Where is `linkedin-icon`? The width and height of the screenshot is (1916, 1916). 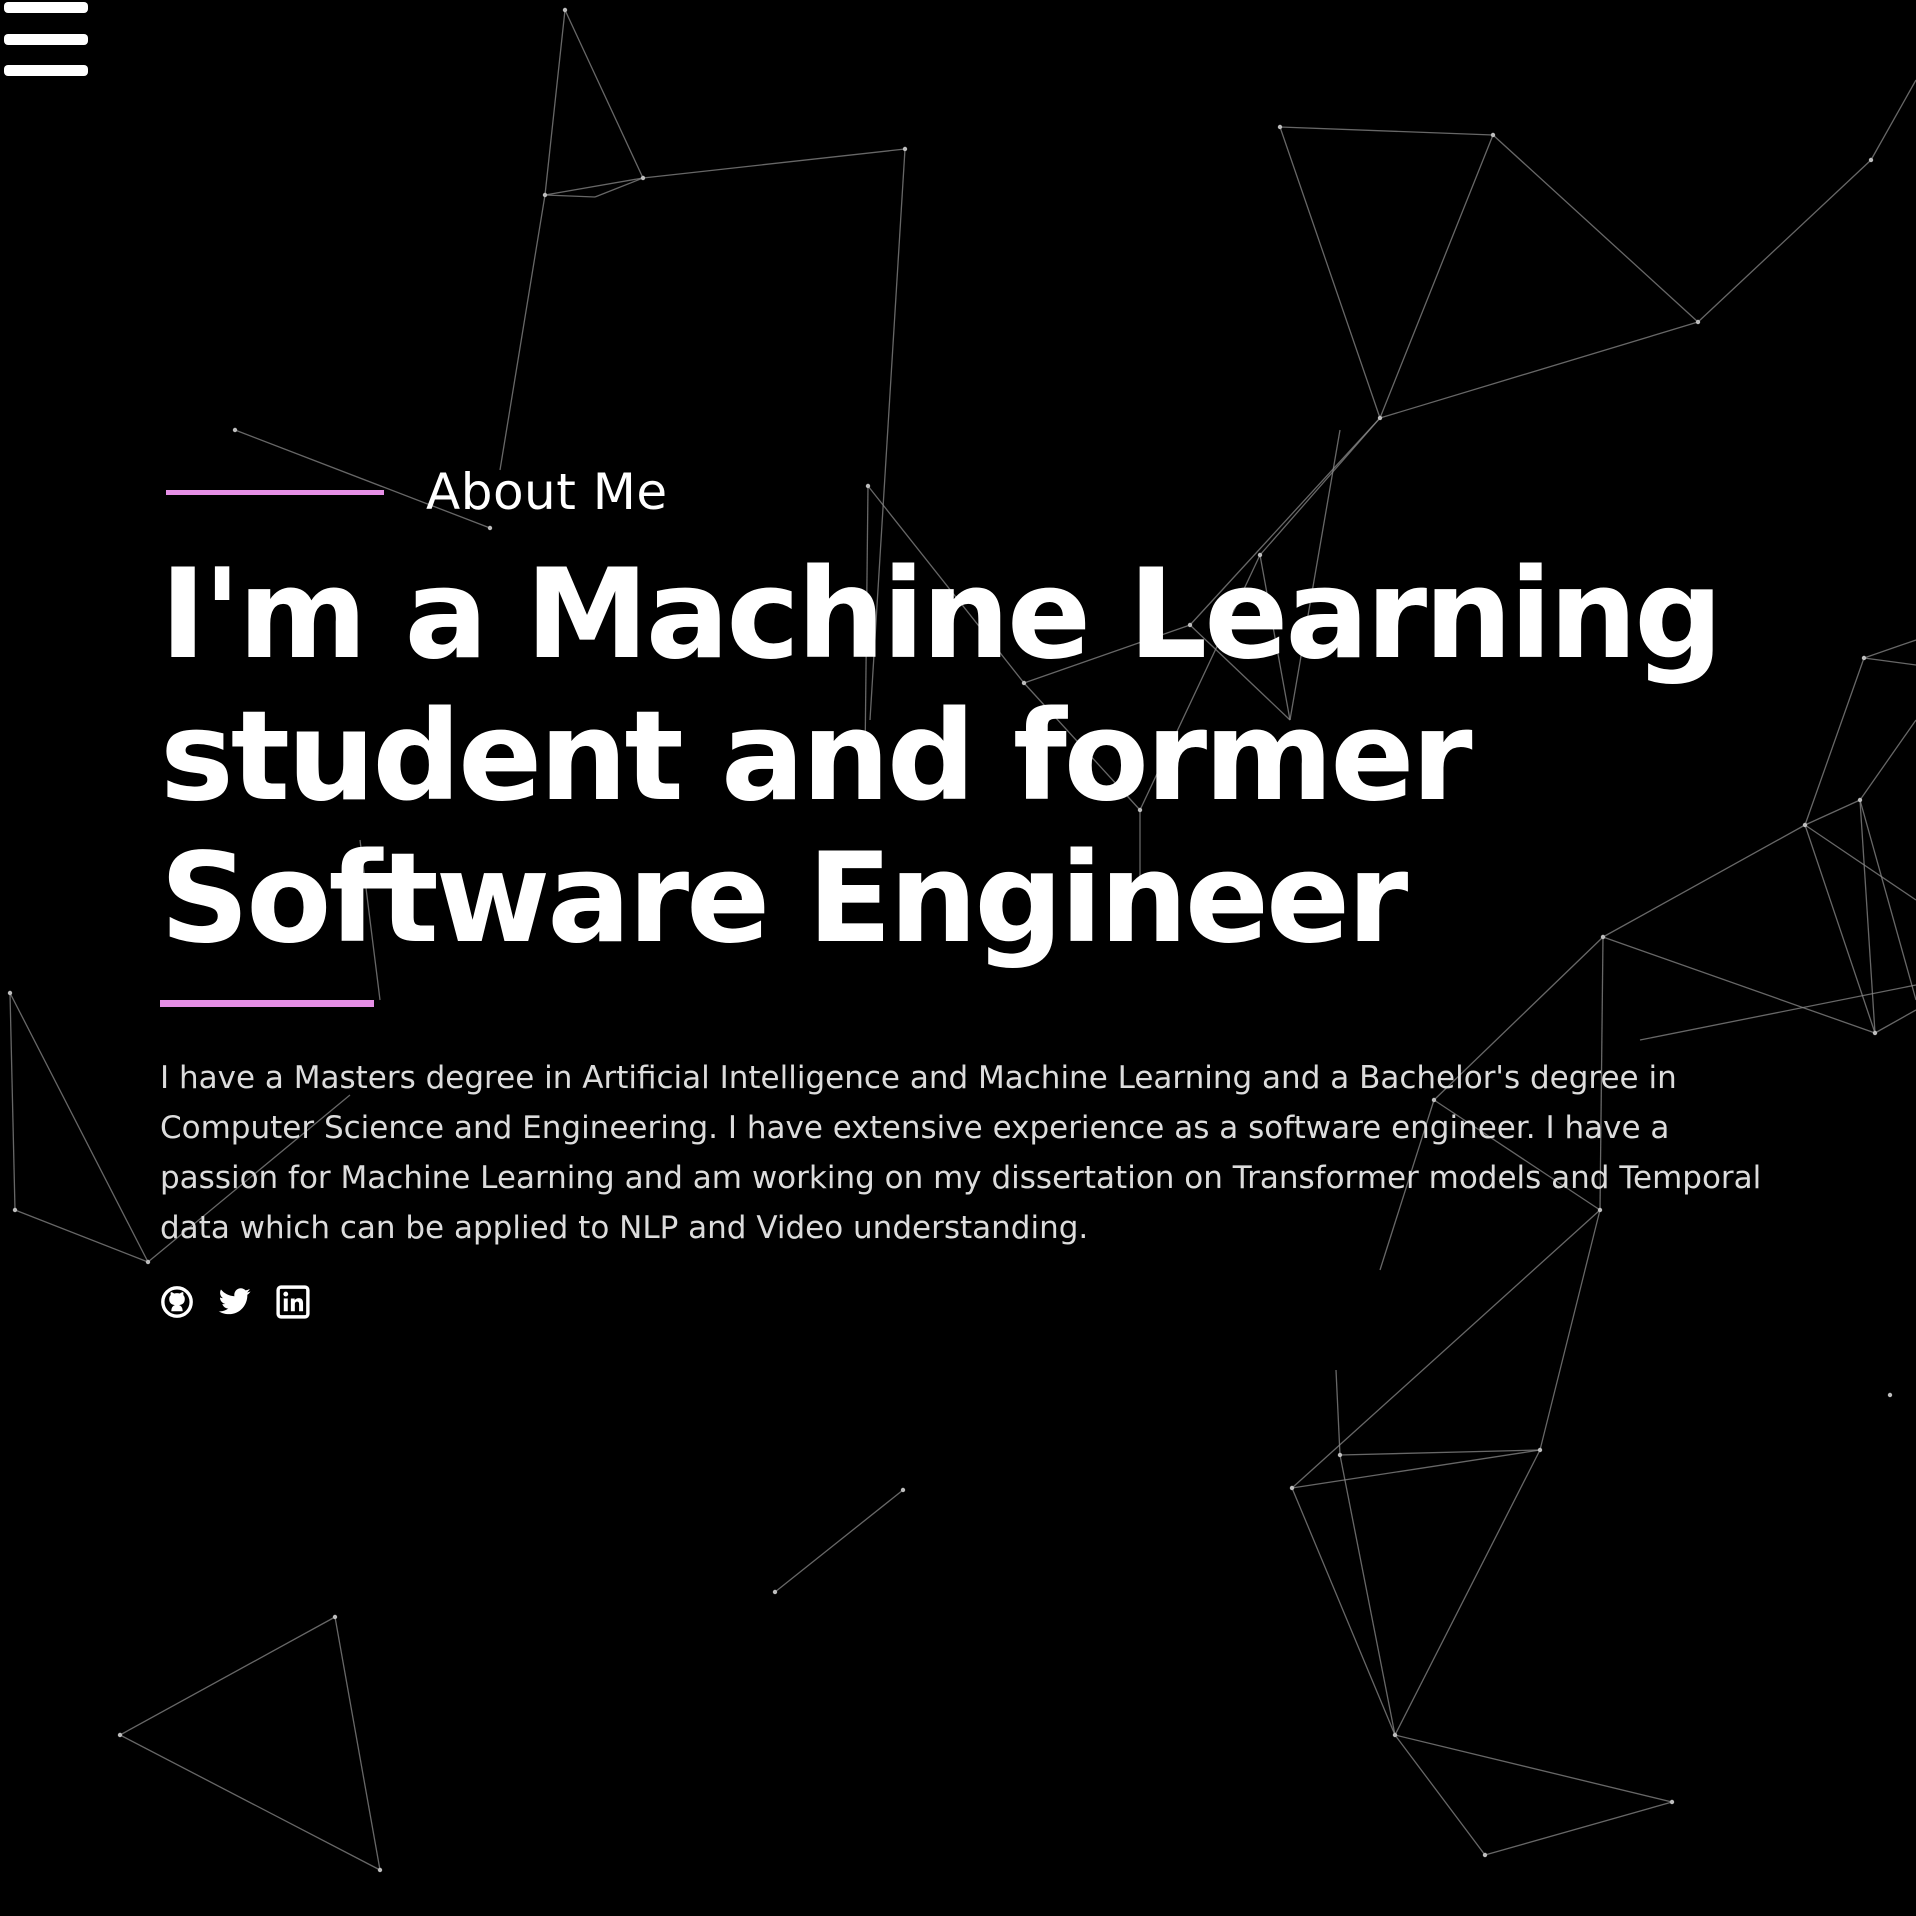 linkedin-icon is located at coordinates (293, 1302).